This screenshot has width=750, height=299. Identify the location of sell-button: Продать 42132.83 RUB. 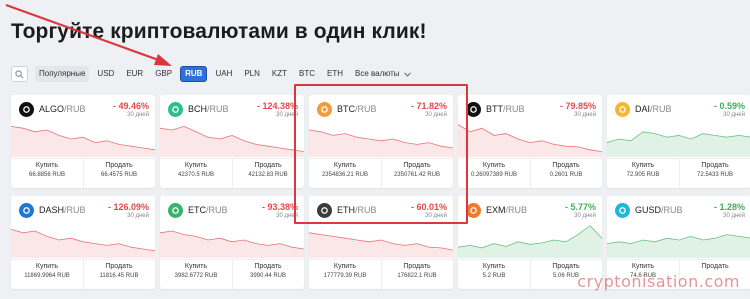
(268, 170).